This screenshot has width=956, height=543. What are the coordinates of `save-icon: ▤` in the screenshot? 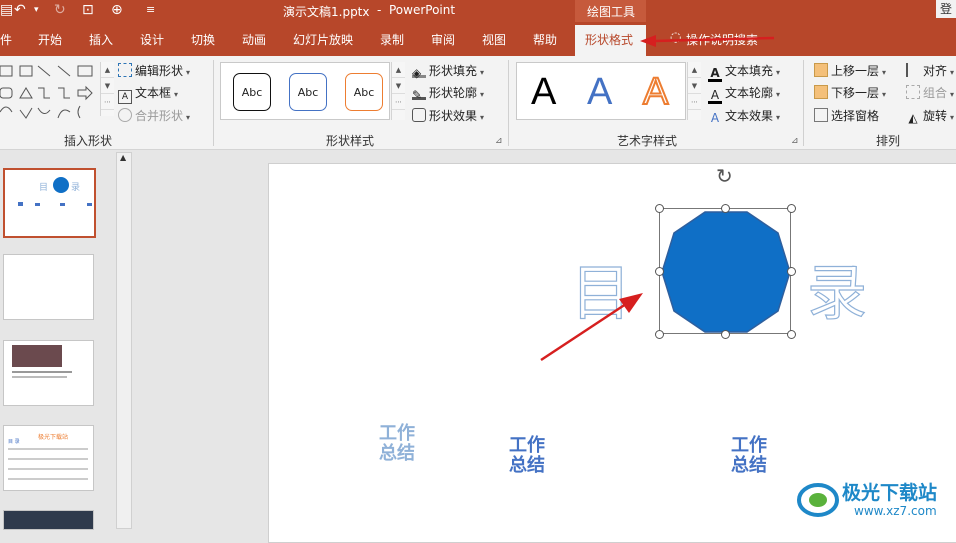 It's located at (6, 10).